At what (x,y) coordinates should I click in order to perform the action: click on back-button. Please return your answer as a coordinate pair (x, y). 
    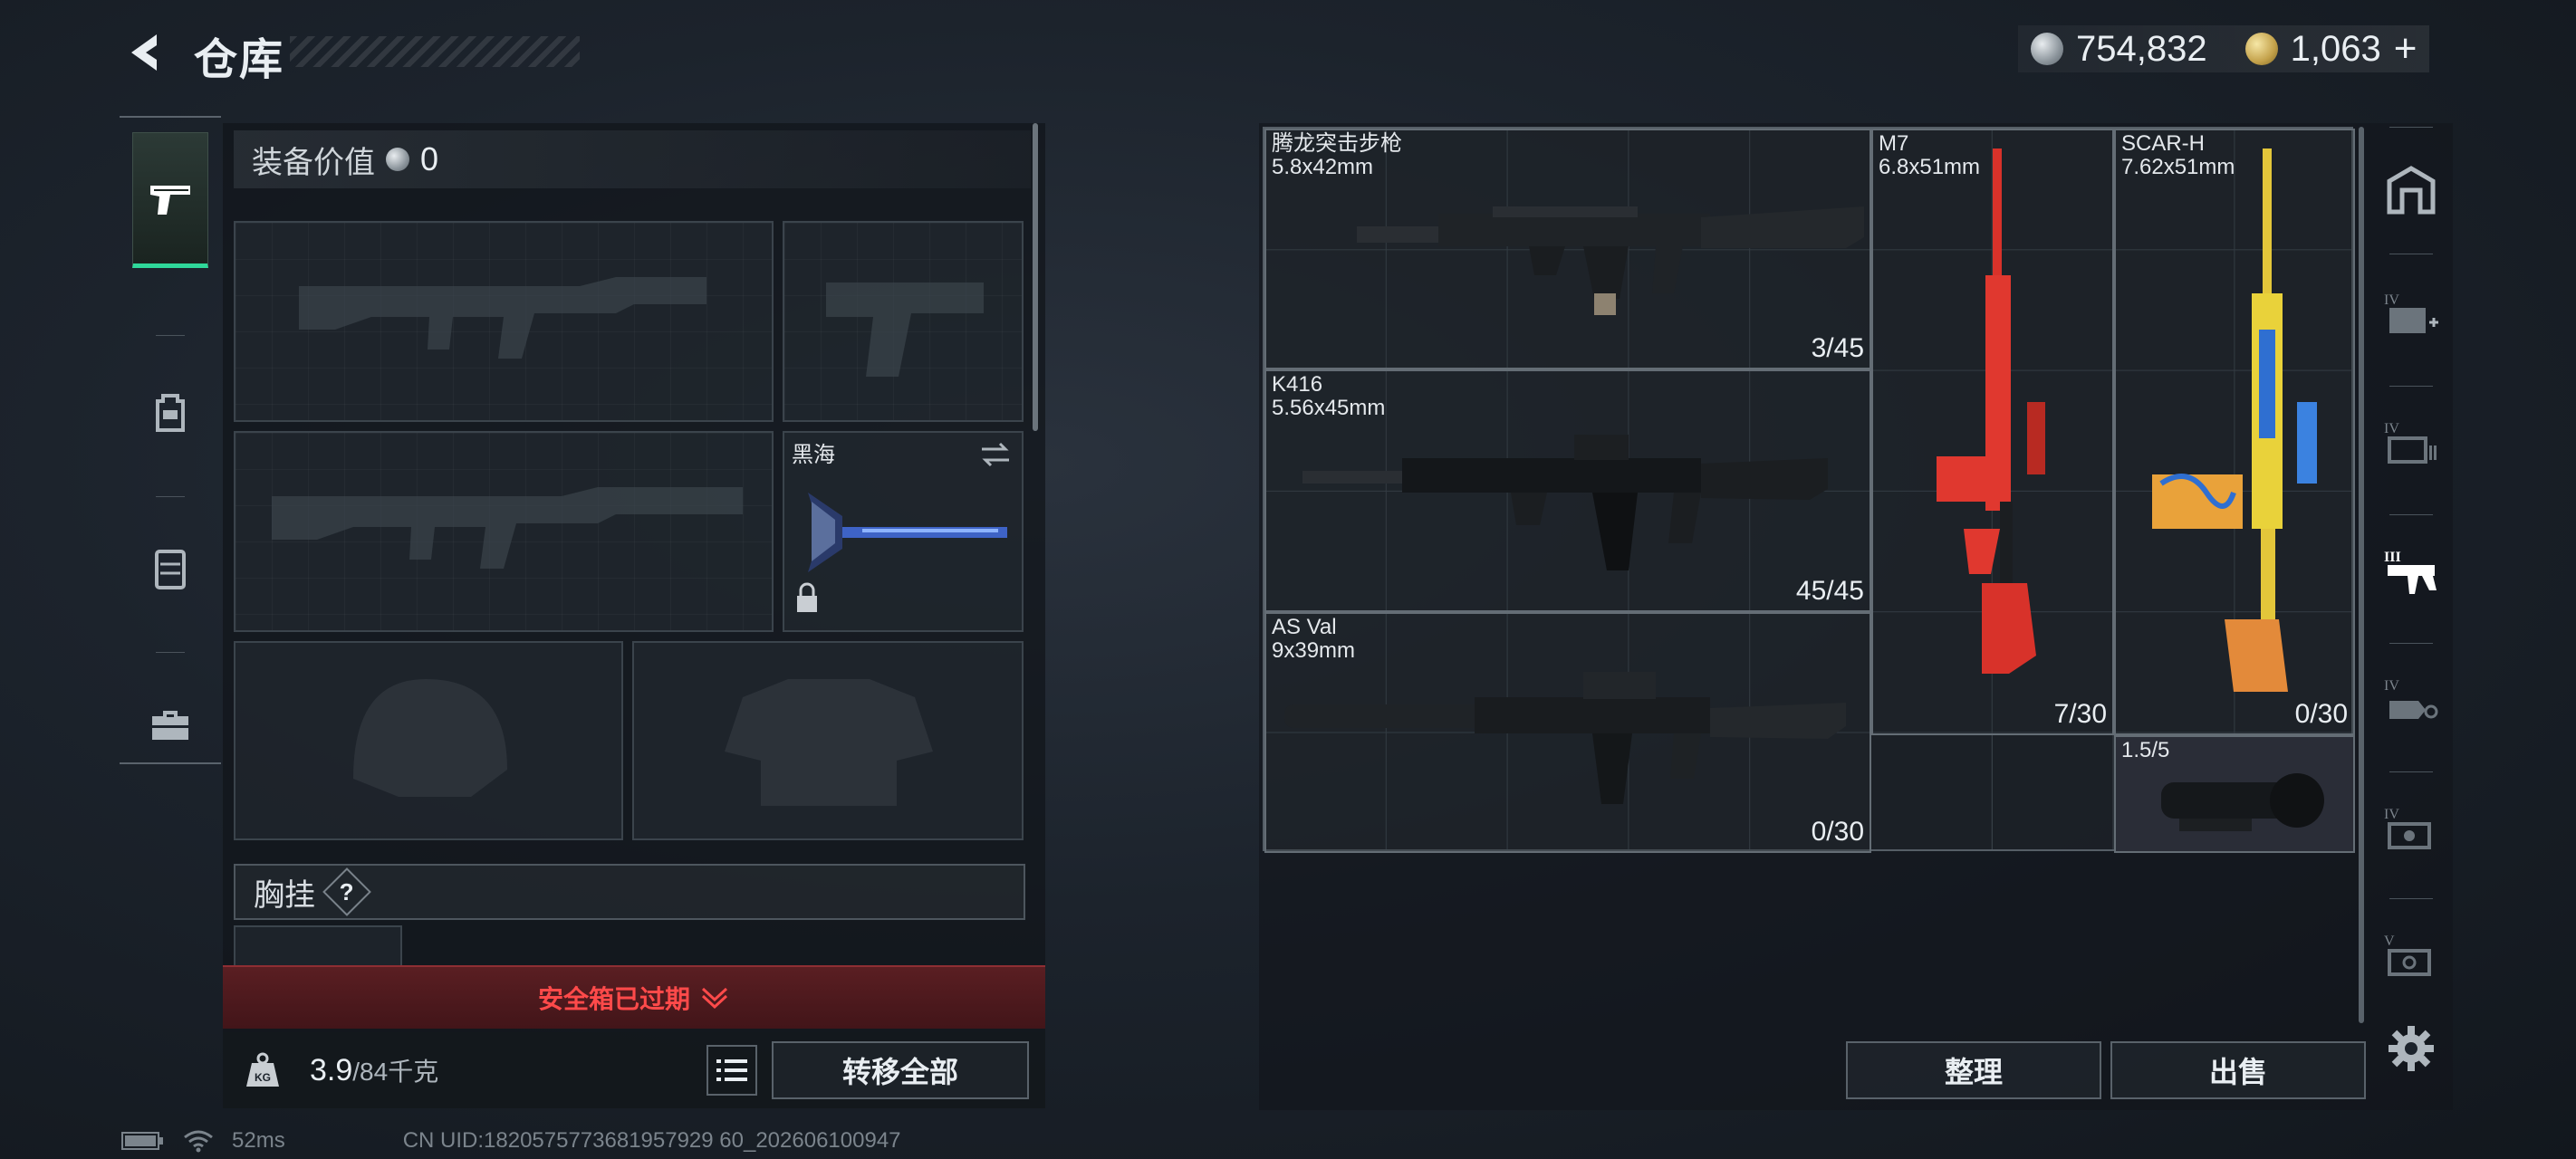
    Looking at the image, I should click on (145, 52).